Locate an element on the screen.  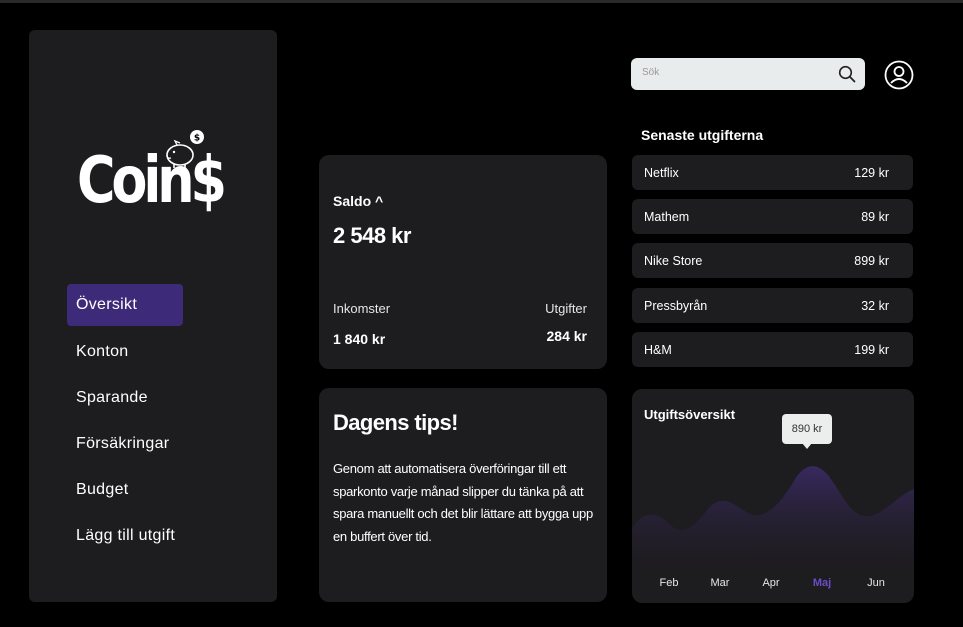
nav-item-forsakringar: Försäkringar is located at coordinates (147, 444).